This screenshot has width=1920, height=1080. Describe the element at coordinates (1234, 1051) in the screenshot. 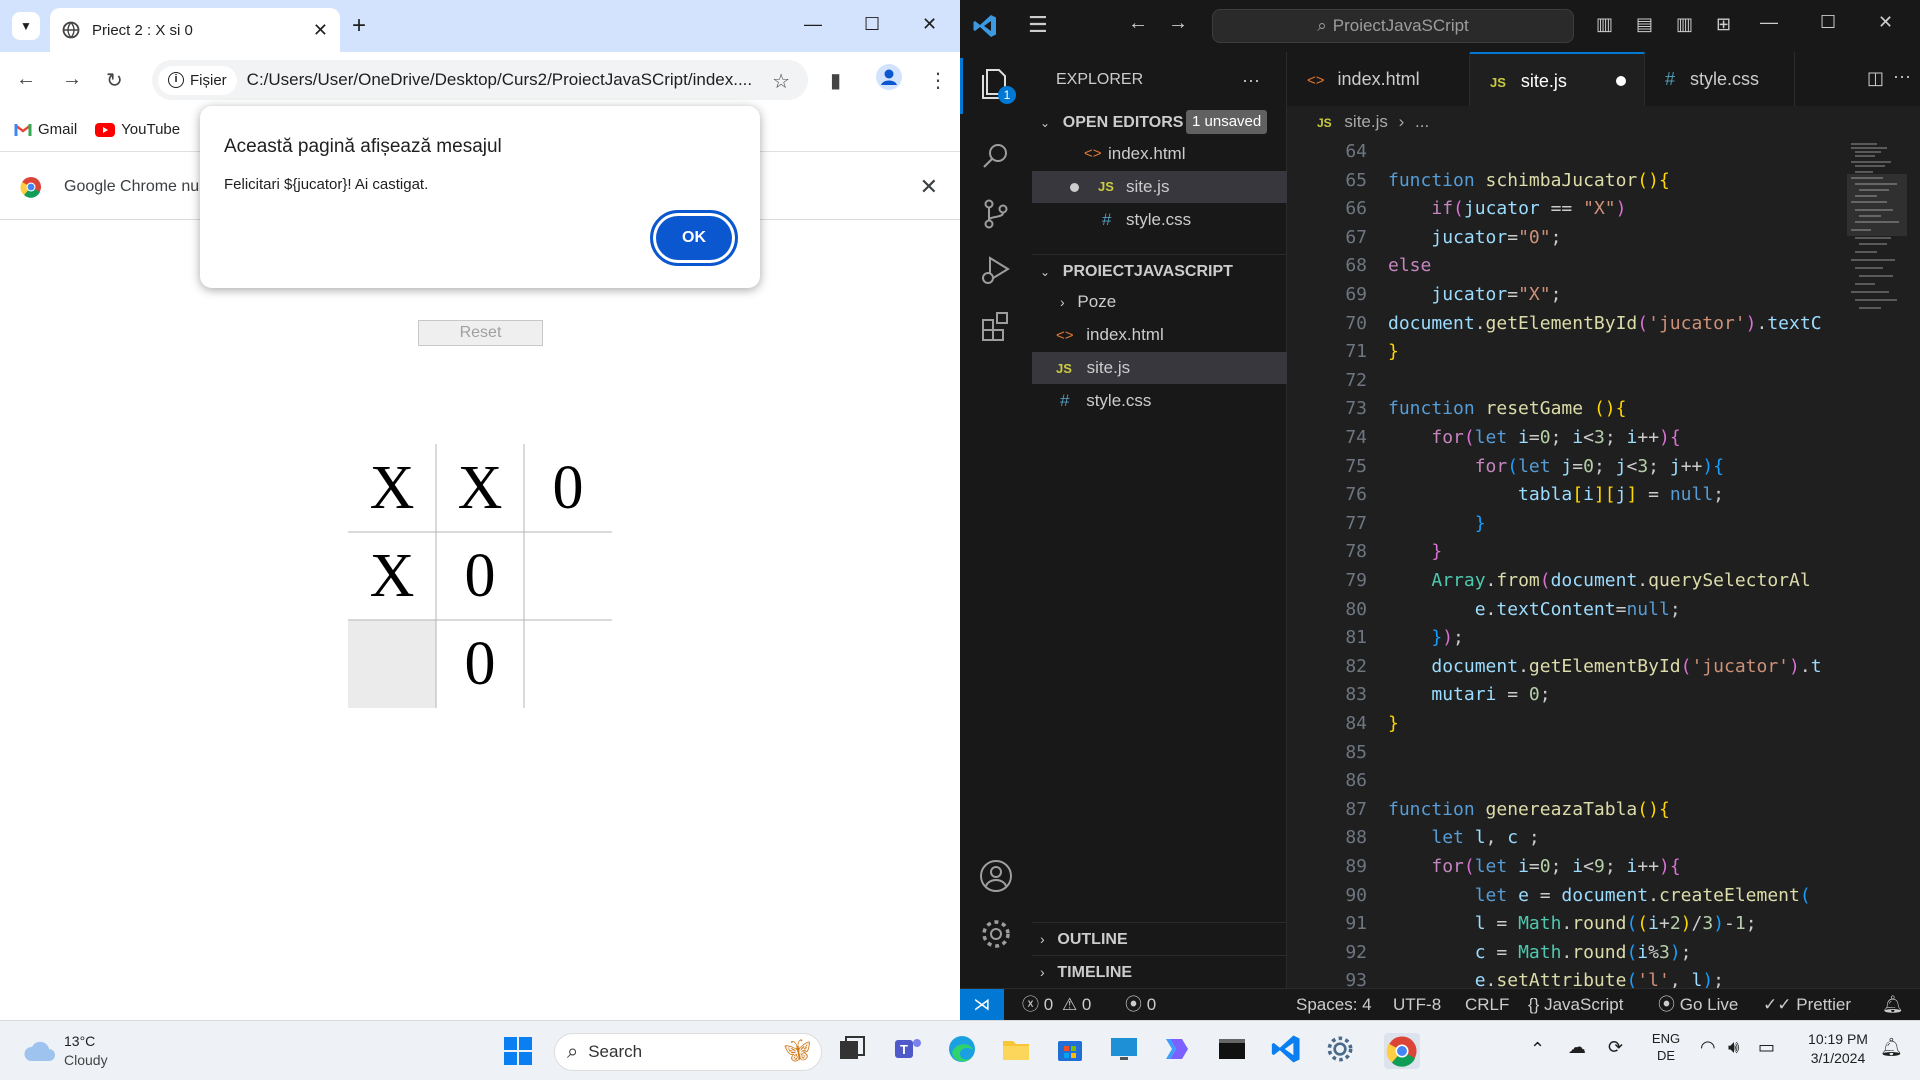

I see `terminal-icon` at that location.